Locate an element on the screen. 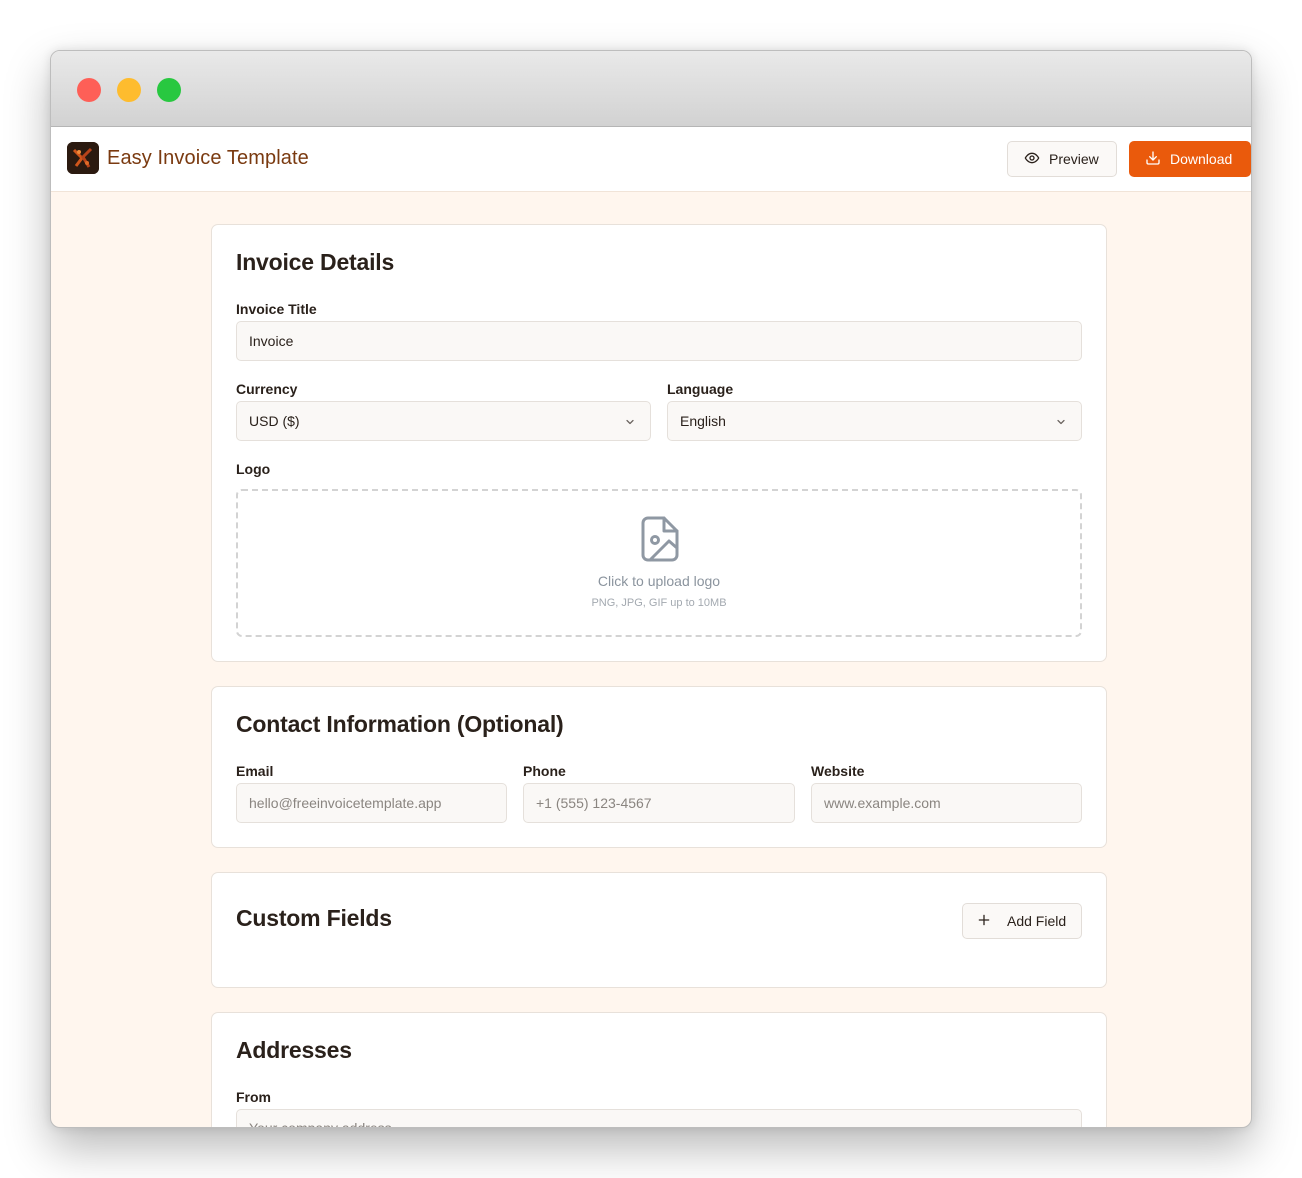  app-header: Easy Invoice Template Preview Download is located at coordinates (651, 159).